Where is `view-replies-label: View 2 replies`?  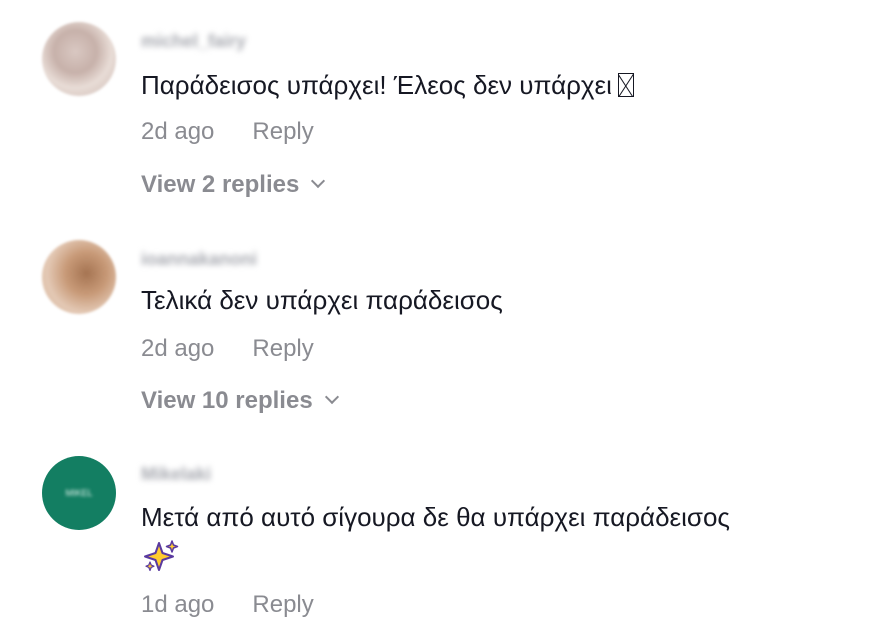
view-replies-label: View 2 replies is located at coordinates (220, 184).